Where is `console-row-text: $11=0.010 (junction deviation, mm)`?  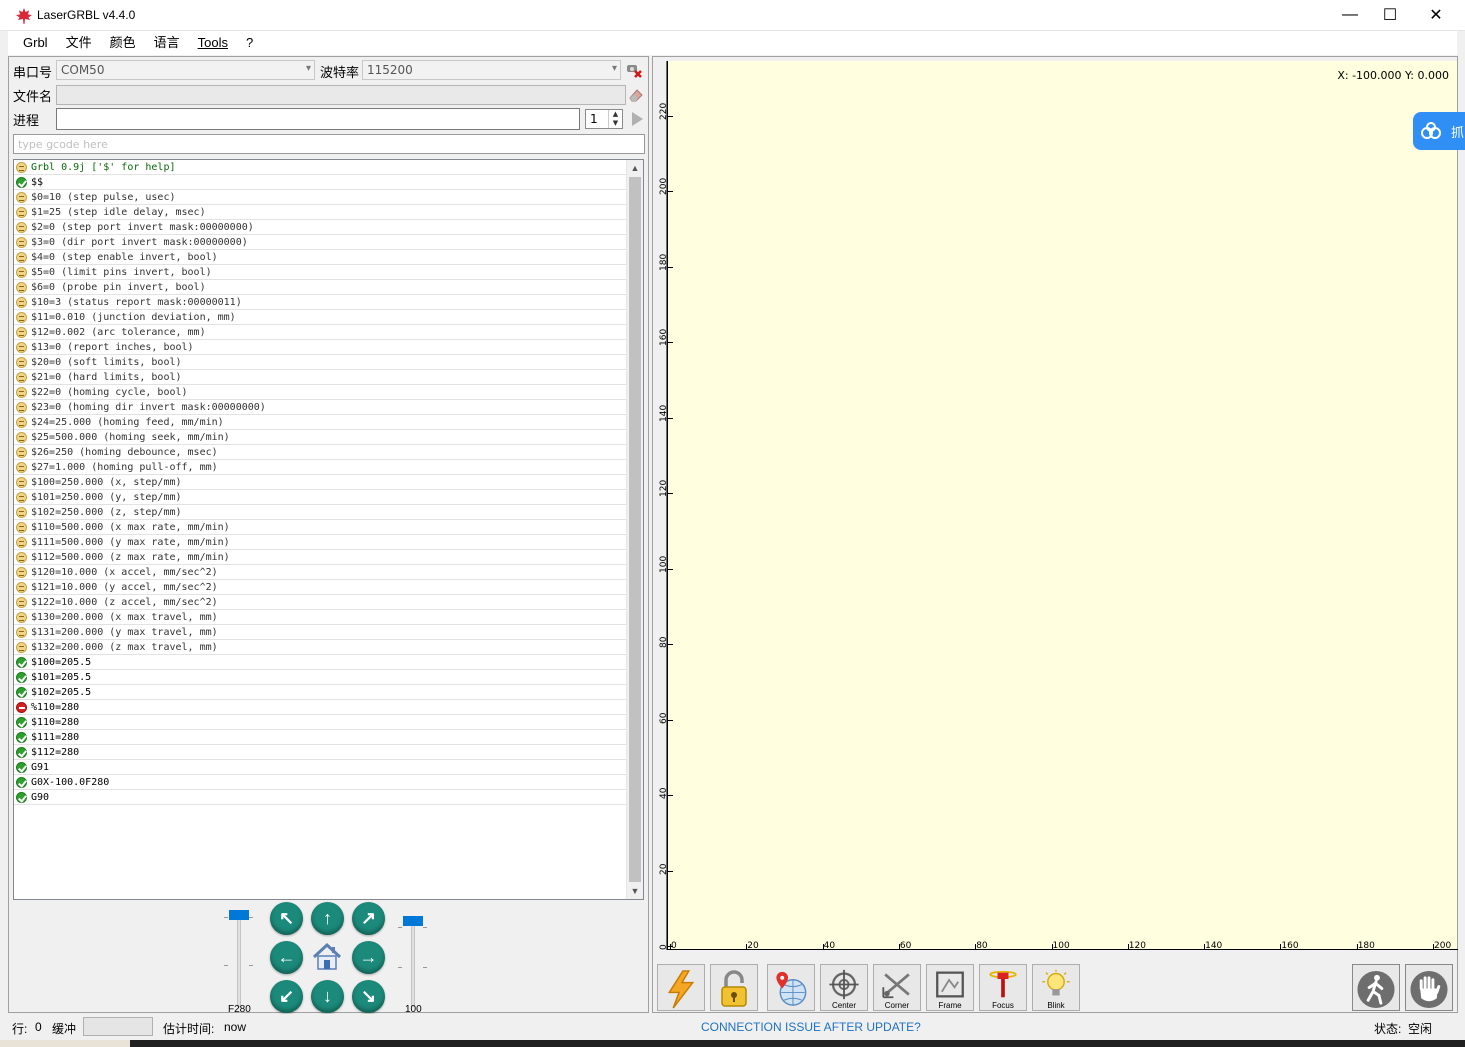 console-row-text: $11=0.010 (junction deviation, mm) is located at coordinates (133, 317).